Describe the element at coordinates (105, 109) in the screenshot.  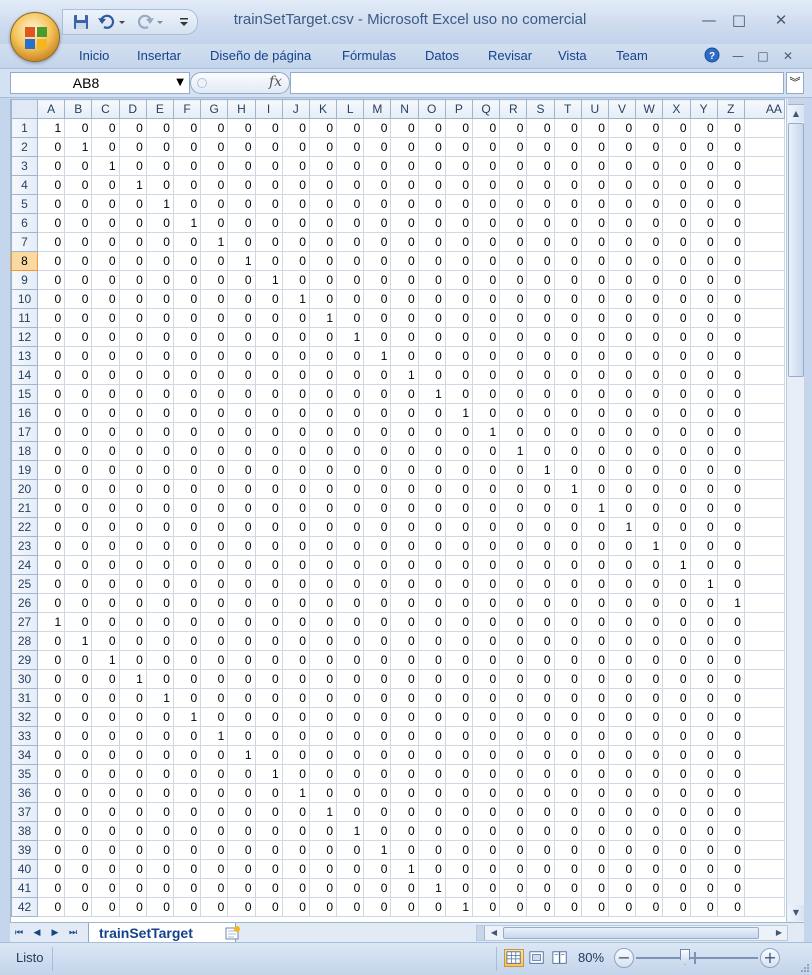
I see `column-header-c: C` at that location.